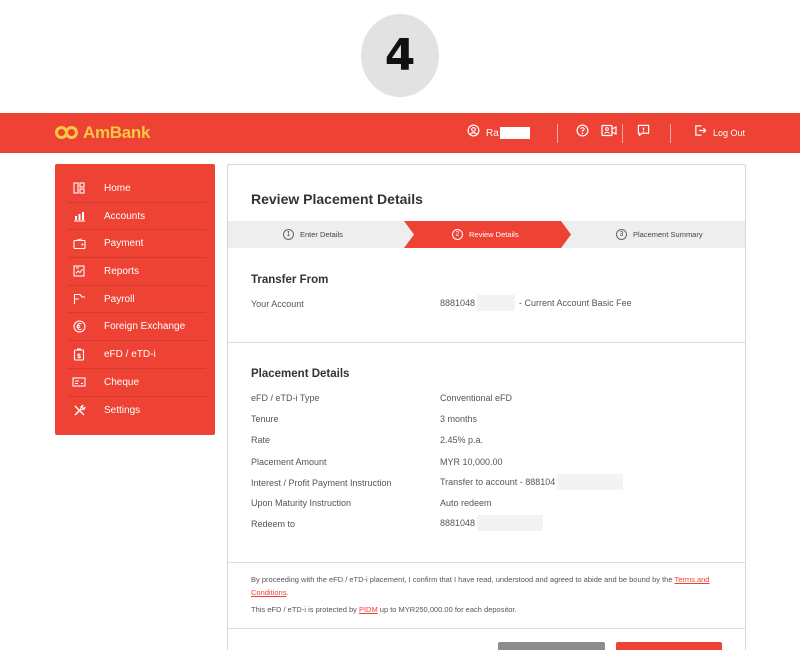 This screenshot has width=800, height=650. Describe the element at coordinates (473, 133) in the screenshot. I see `user-circle-icon` at that location.